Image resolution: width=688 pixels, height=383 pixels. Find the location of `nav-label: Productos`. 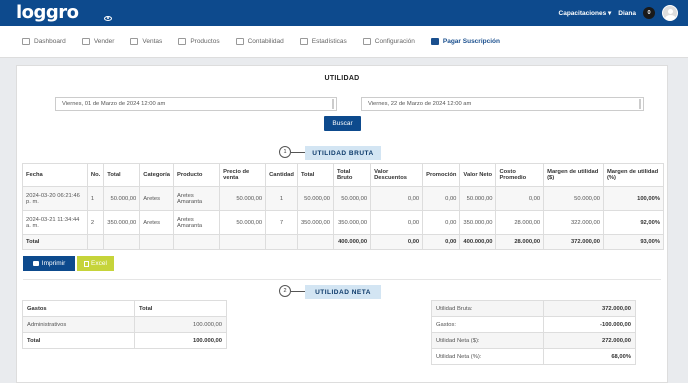

nav-label: Productos is located at coordinates (205, 41).